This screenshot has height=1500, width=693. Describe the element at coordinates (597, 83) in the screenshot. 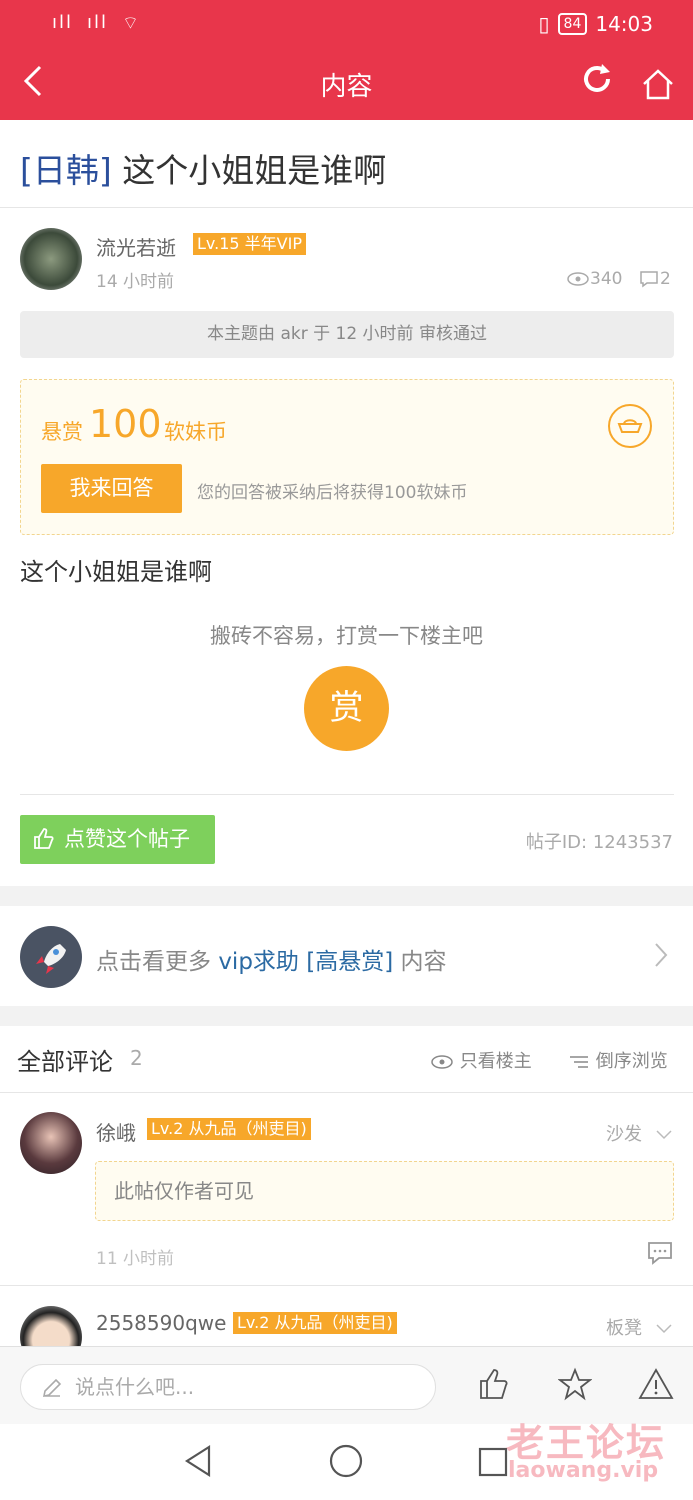

I see `refresh-icon` at that location.